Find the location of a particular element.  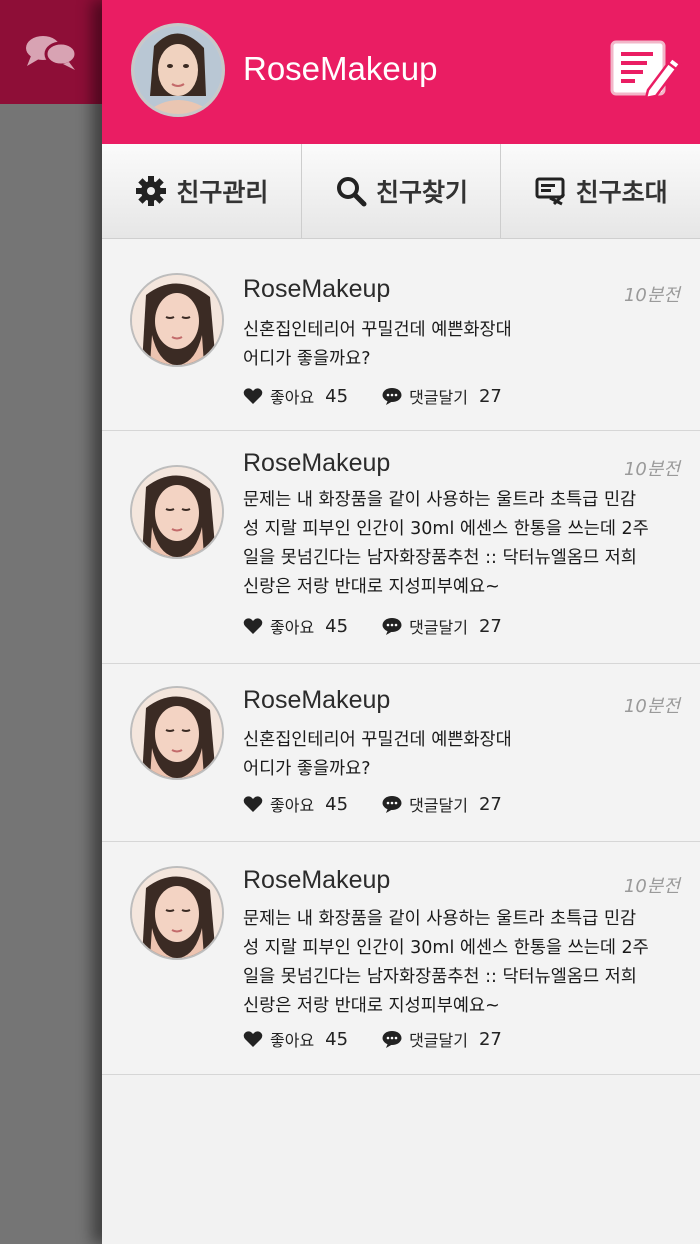

compose-icon is located at coordinates (646, 70).